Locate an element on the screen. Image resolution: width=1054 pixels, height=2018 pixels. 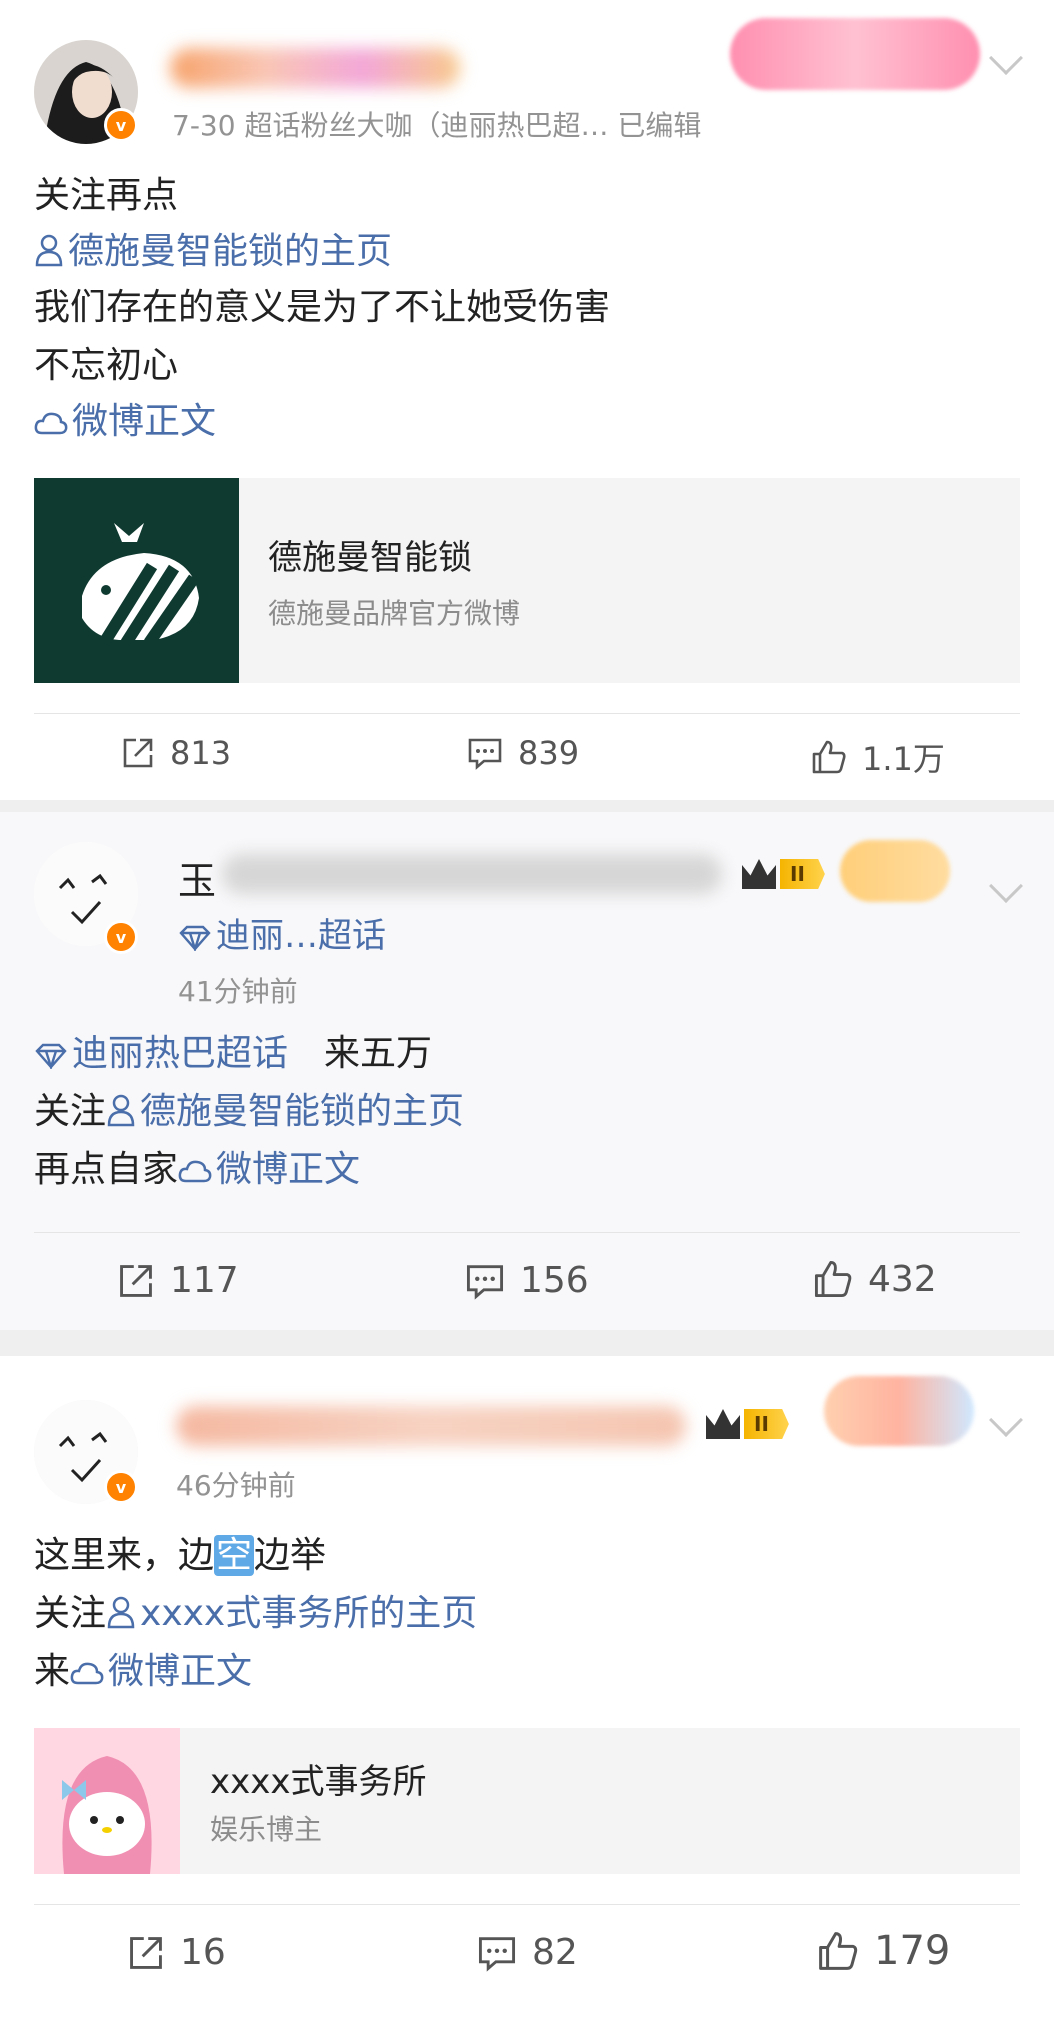
brand-logo is located at coordinates (136, 580).